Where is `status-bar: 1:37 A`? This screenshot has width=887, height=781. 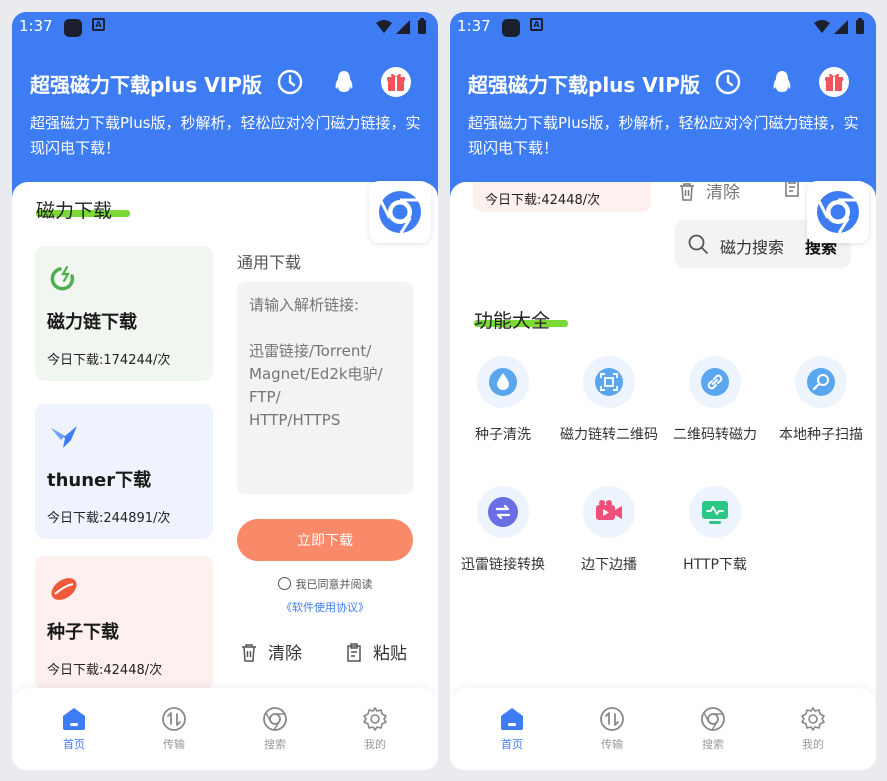
status-bar: 1:37 A is located at coordinates (225, 27).